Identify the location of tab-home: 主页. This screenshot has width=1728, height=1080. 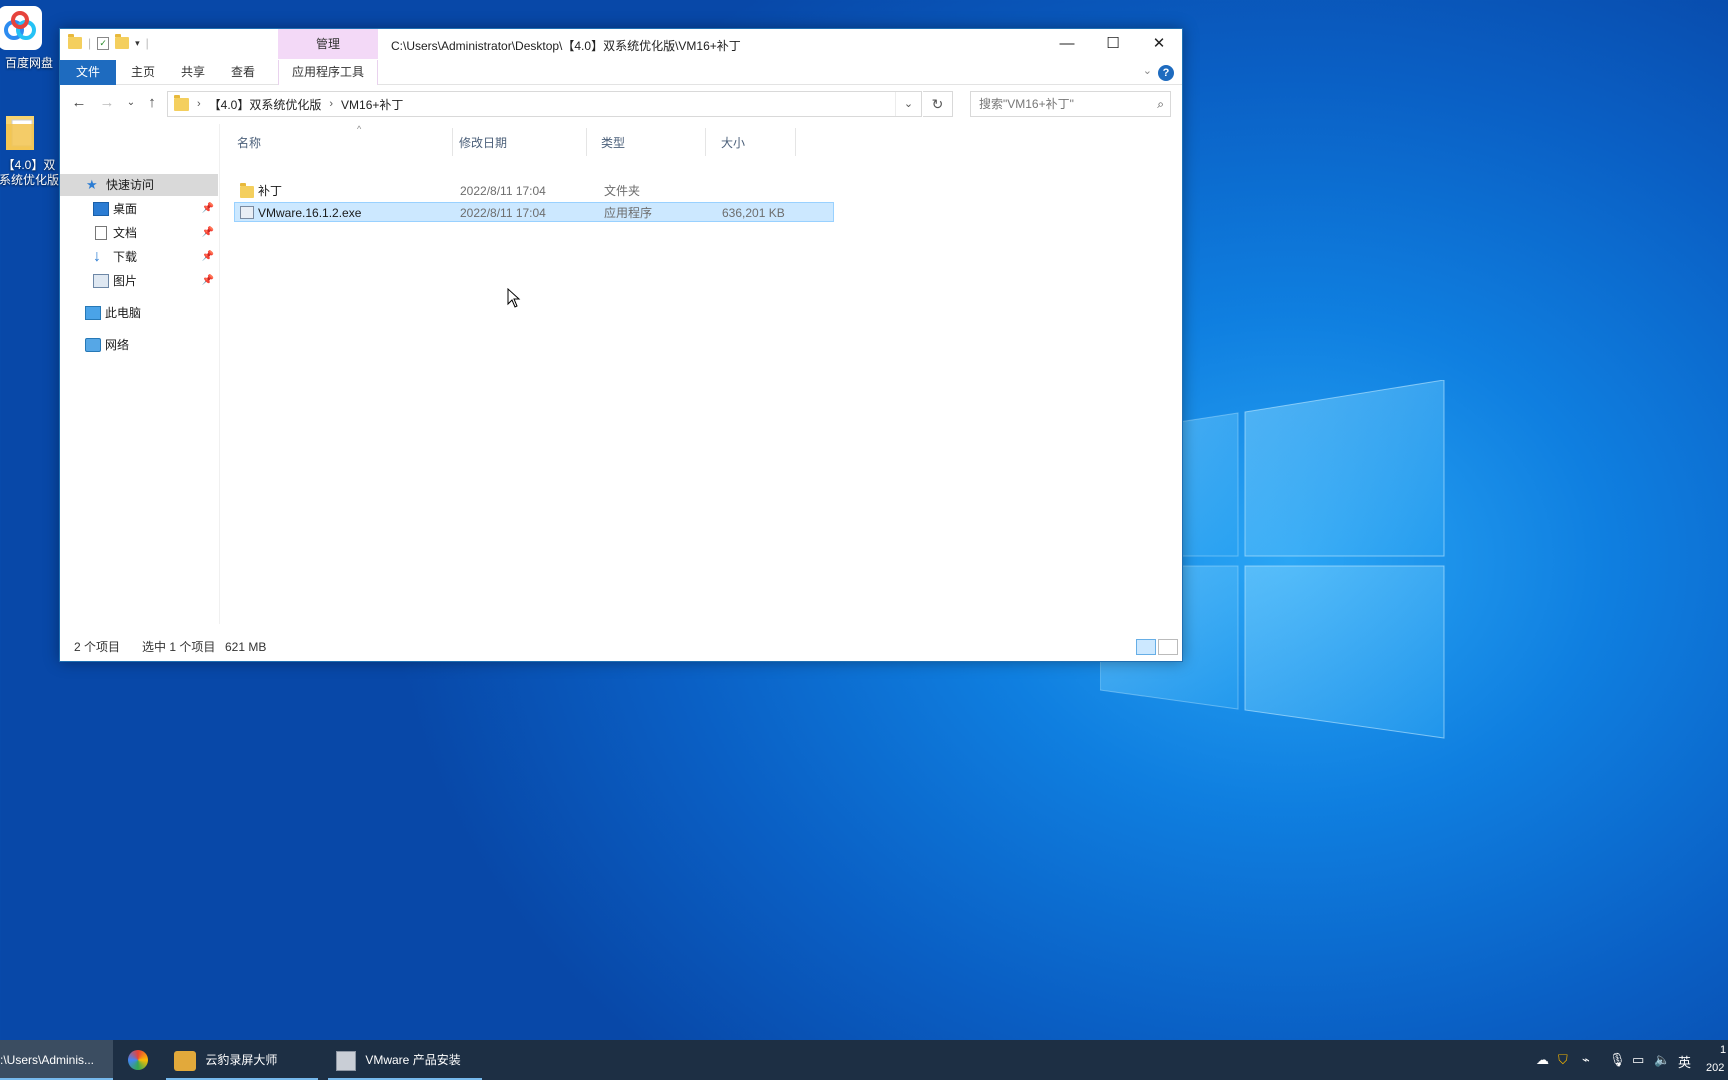
(143, 72).